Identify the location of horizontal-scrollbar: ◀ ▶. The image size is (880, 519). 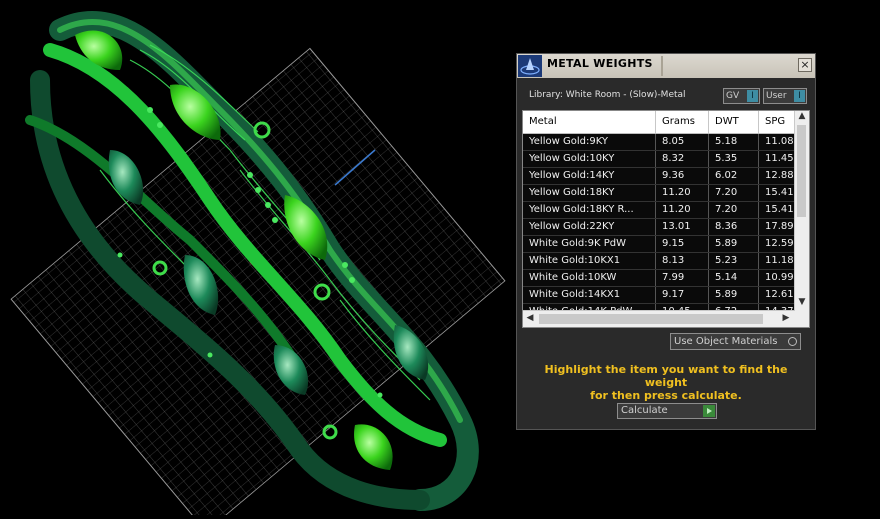
(659, 318).